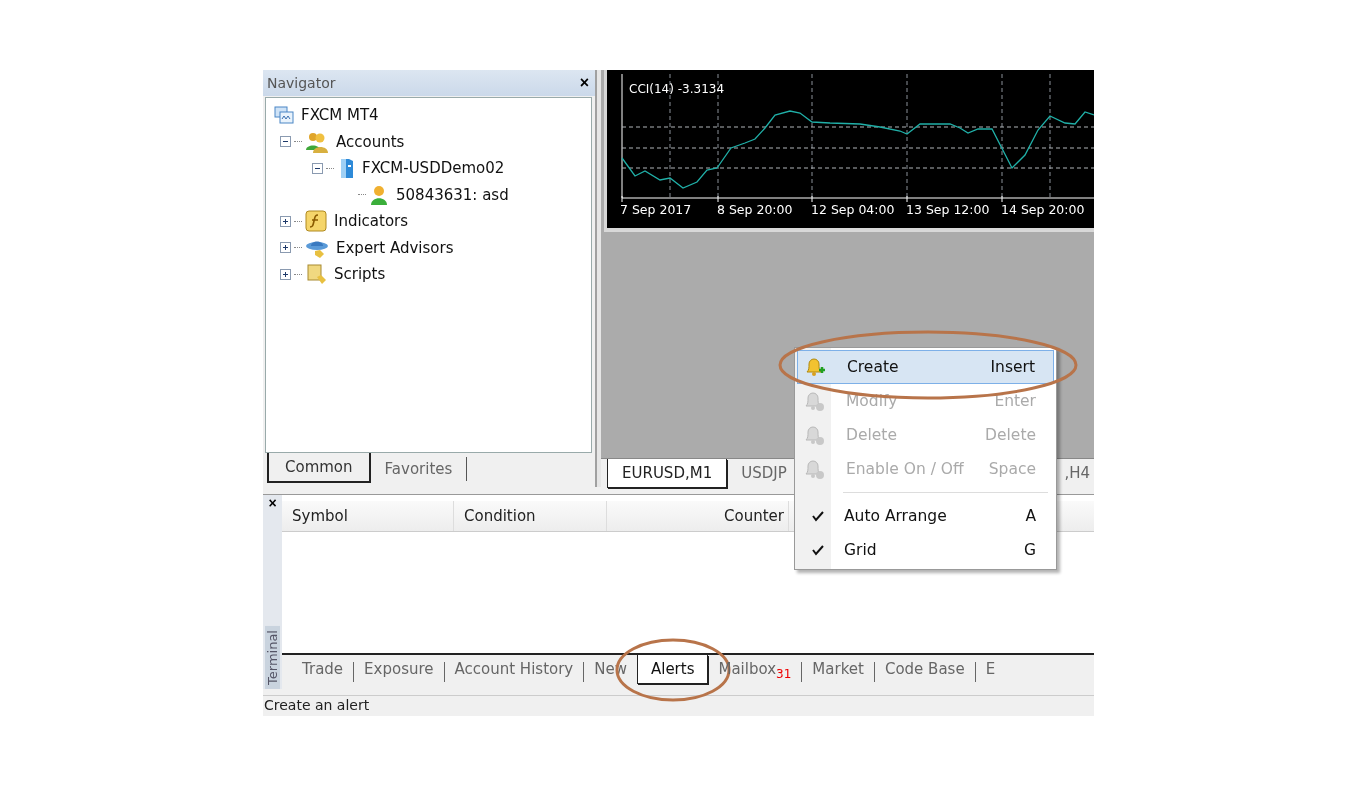  I want to click on terminal-tab: E, so click(990, 669).